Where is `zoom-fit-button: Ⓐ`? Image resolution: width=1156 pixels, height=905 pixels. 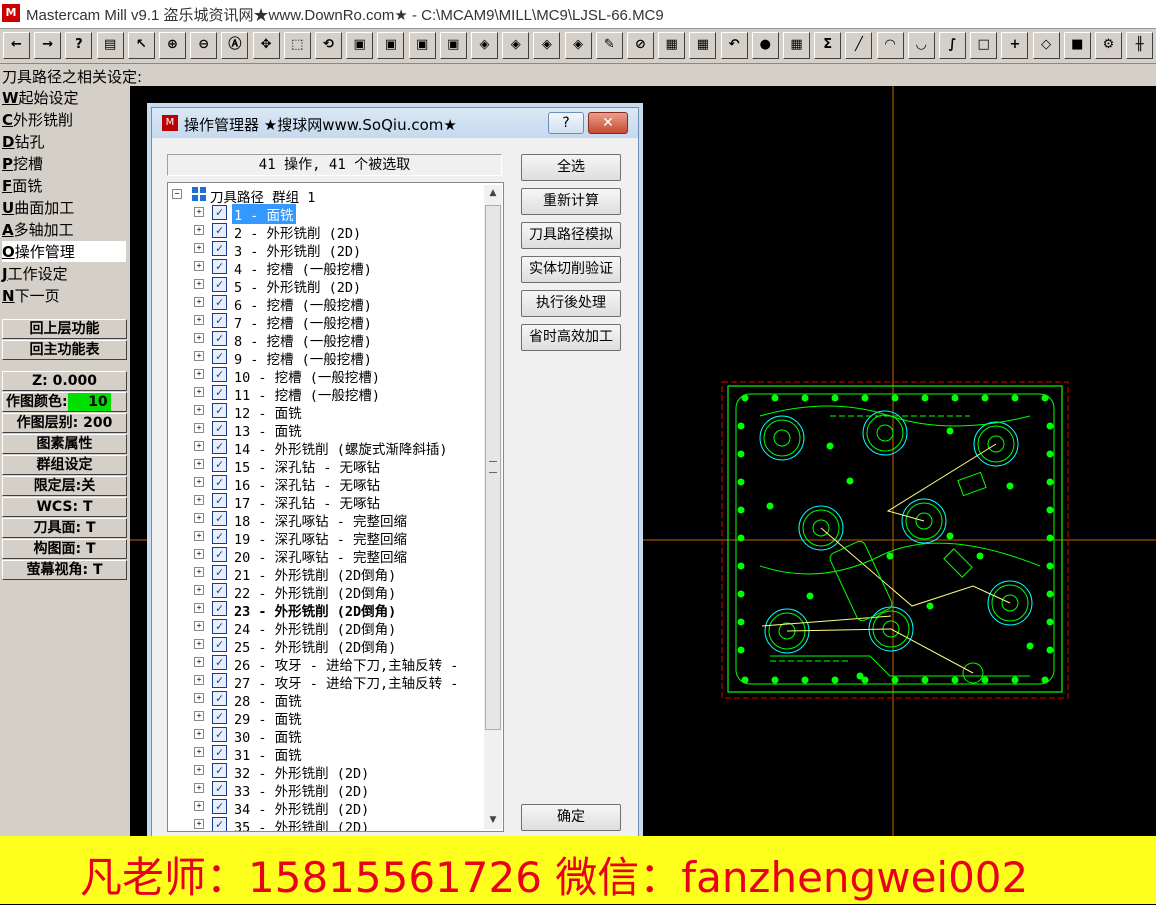 zoom-fit-button: Ⓐ is located at coordinates (235, 45).